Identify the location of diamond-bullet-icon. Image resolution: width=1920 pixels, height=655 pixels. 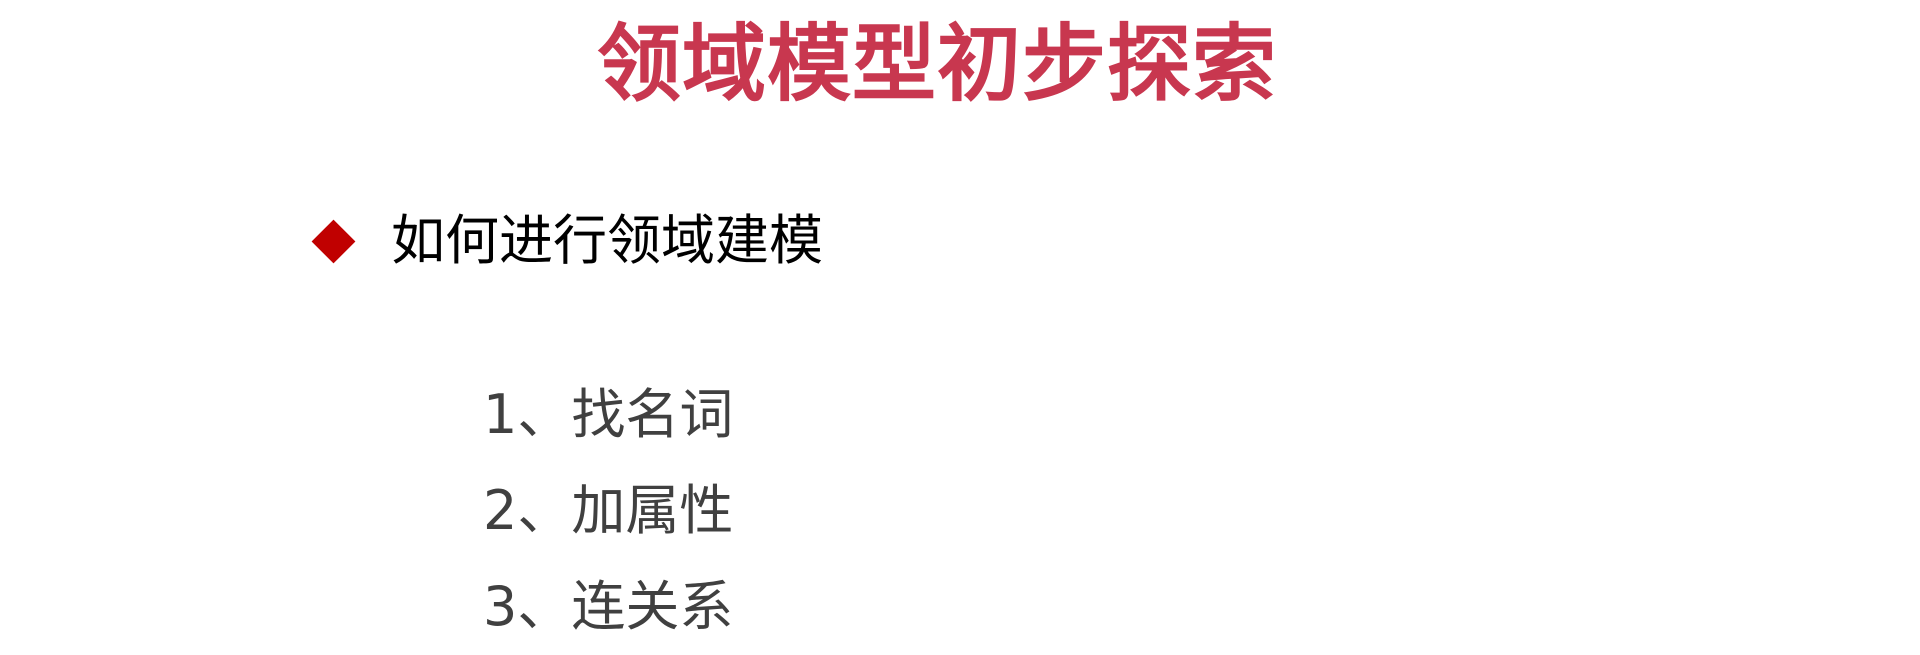
(333, 241).